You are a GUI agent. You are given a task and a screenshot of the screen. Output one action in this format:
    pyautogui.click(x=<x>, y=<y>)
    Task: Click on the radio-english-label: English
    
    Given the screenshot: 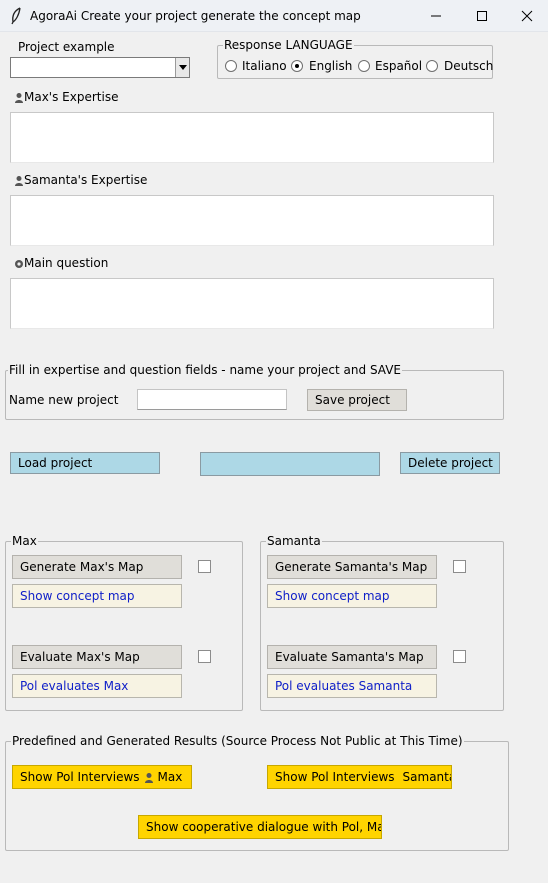 What is the action you would take?
    pyautogui.click(x=331, y=66)
    